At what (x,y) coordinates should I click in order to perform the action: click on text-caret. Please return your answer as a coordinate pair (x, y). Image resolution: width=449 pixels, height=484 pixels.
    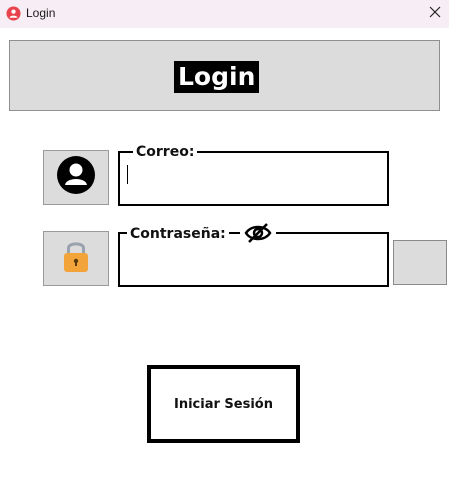
    Looking at the image, I should click on (127, 174).